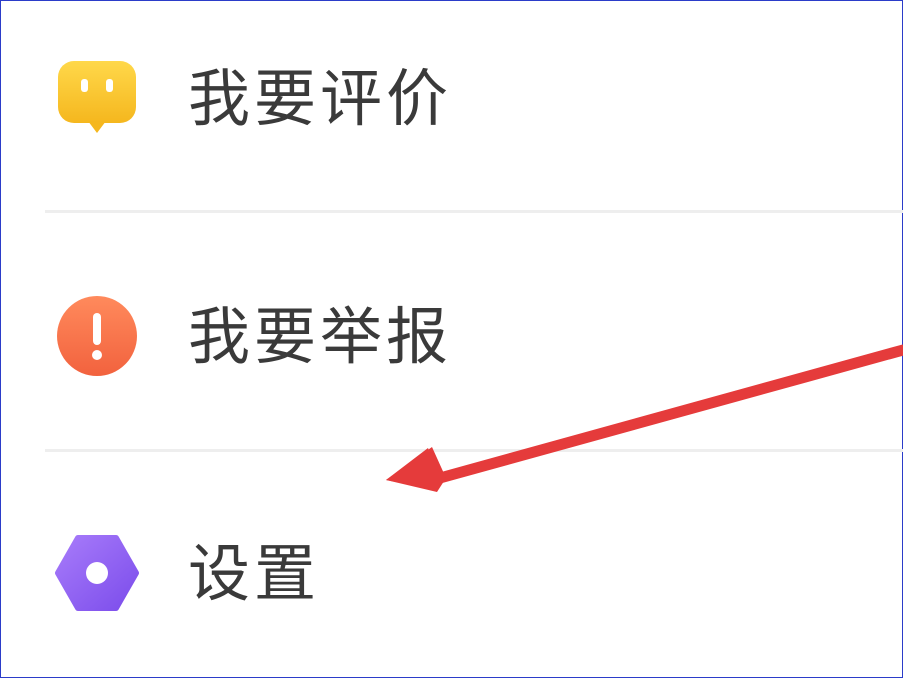 The height and width of the screenshot is (678, 903). I want to click on settings-hexagon-icon, so click(97, 573).